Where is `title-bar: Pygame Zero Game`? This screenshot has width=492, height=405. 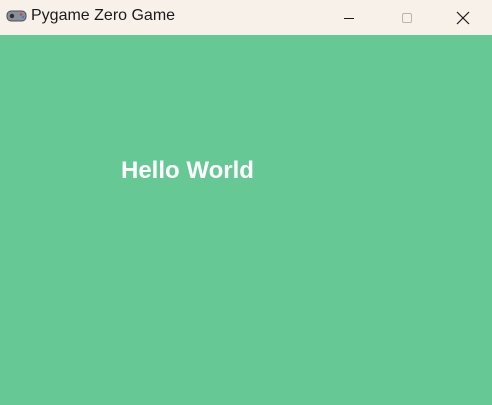
title-bar: Pygame Zero Game is located at coordinates (246, 17).